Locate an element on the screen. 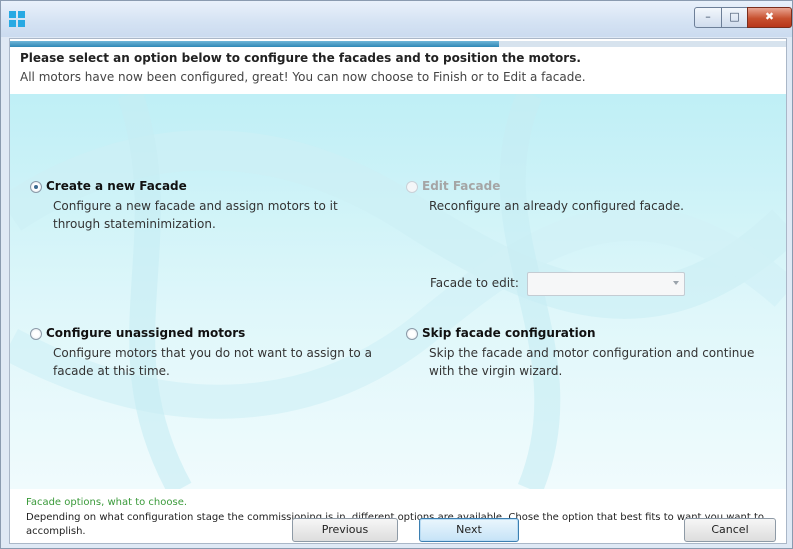 The height and width of the screenshot is (549, 793). next-button: Next is located at coordinates (469, 530).